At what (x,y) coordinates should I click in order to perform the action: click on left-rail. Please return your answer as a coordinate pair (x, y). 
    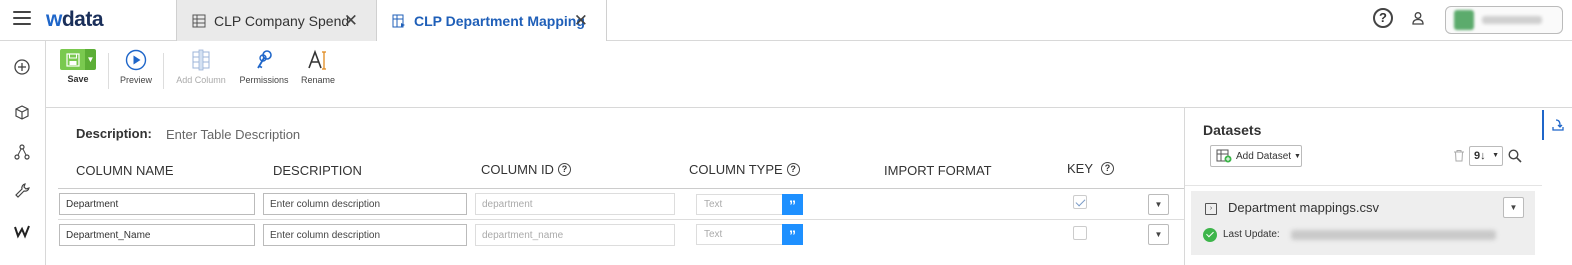
    Looking at the image, I should click on (23, 153).